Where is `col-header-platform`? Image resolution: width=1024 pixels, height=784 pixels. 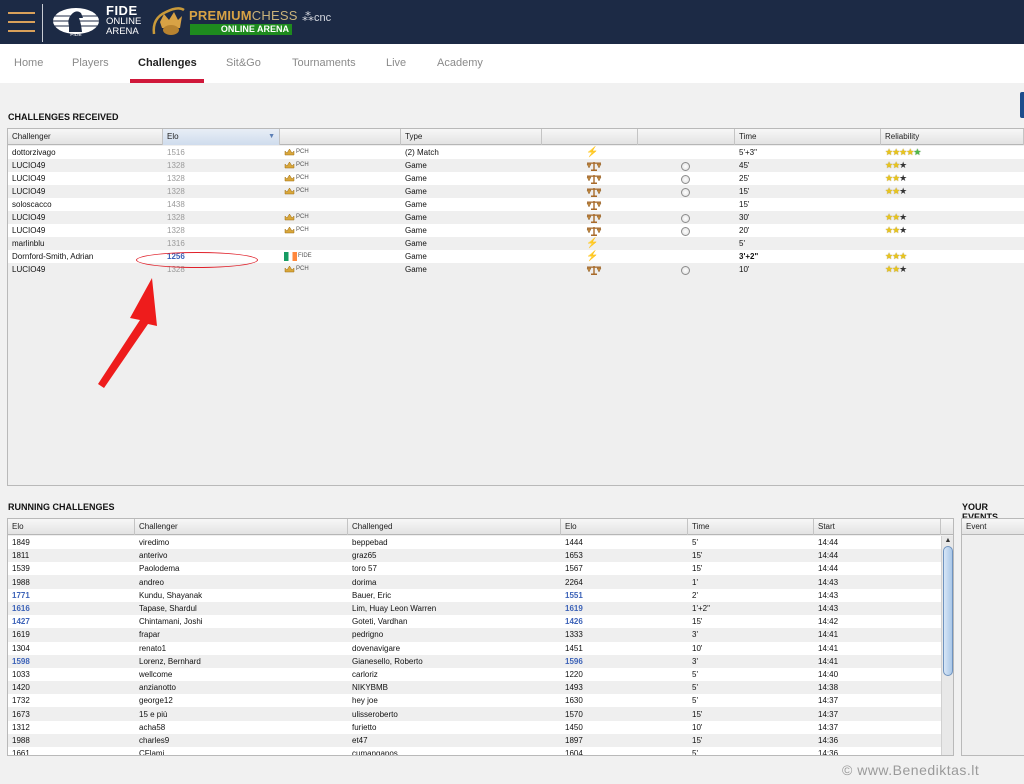
col-header-platform is located at coordinates (340, 137).